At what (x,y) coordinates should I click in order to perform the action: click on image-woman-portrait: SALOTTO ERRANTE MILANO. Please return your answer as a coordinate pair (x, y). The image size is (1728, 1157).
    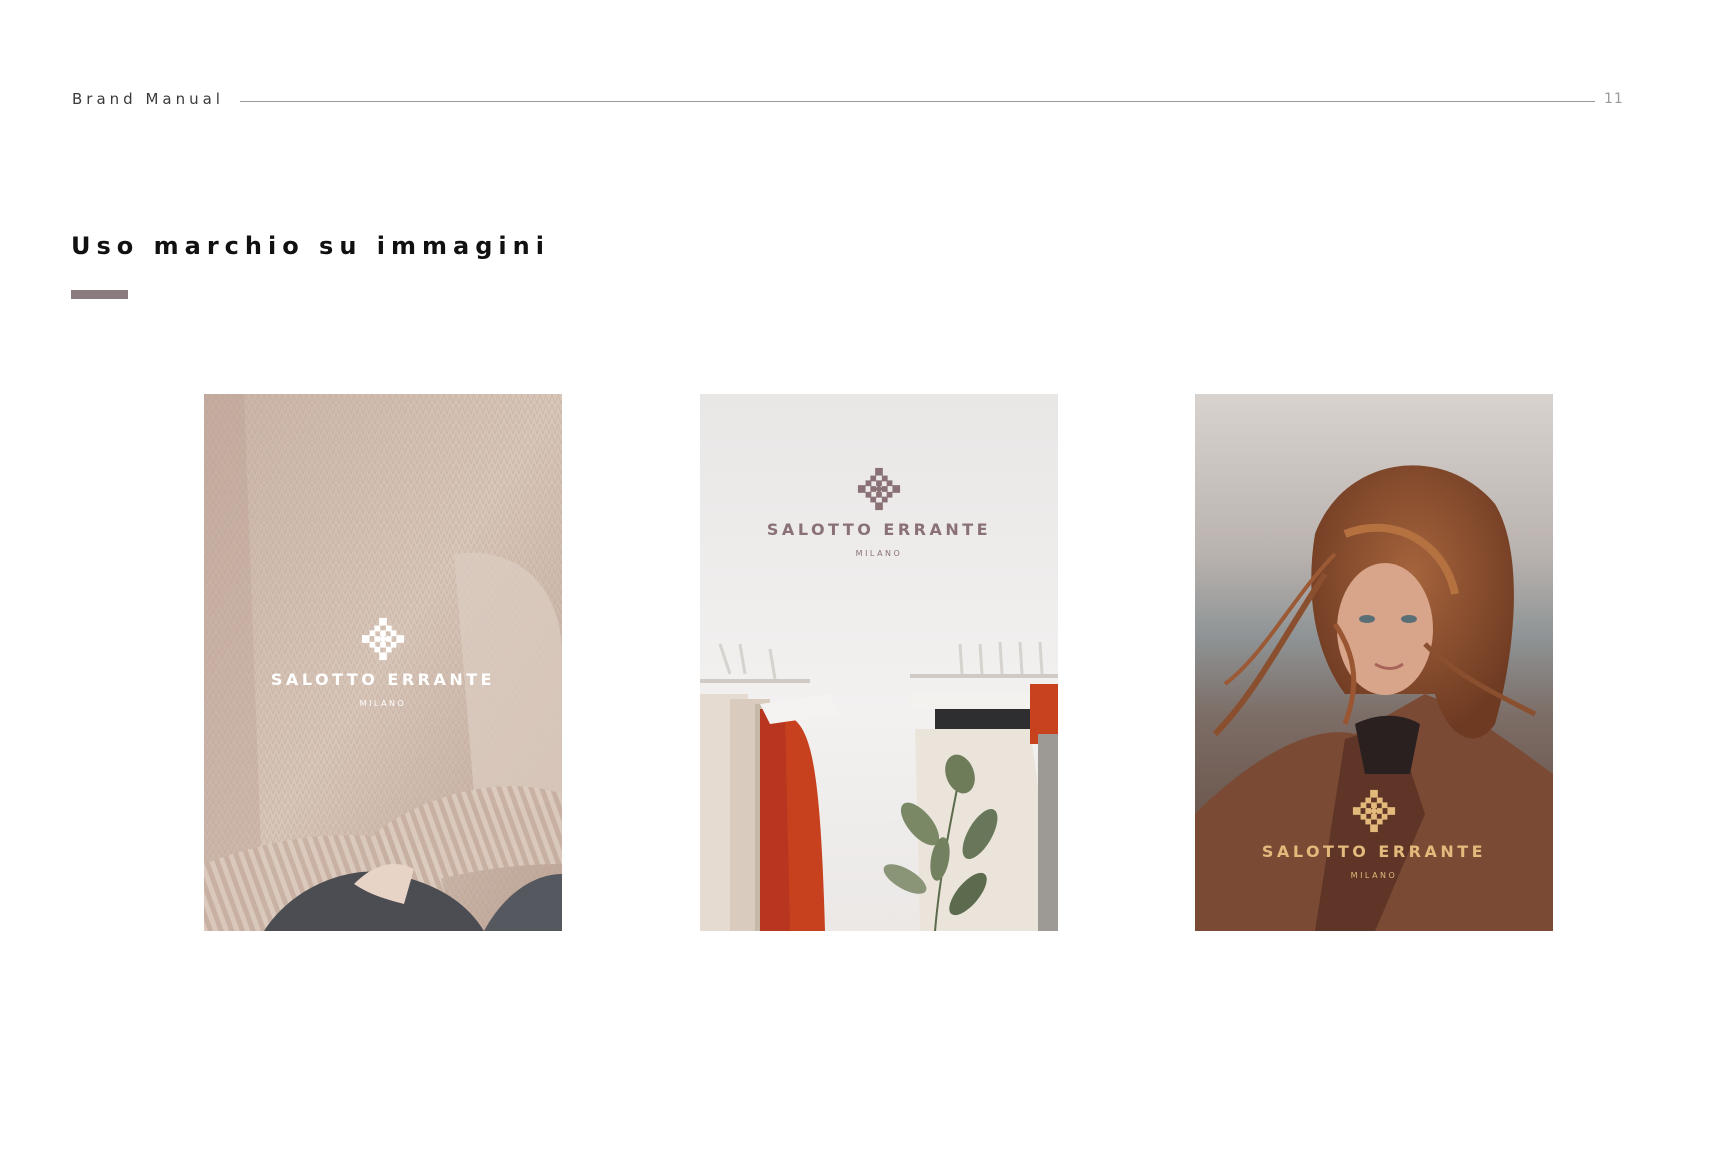
    Looking at the image, I should click on (1374, 662).